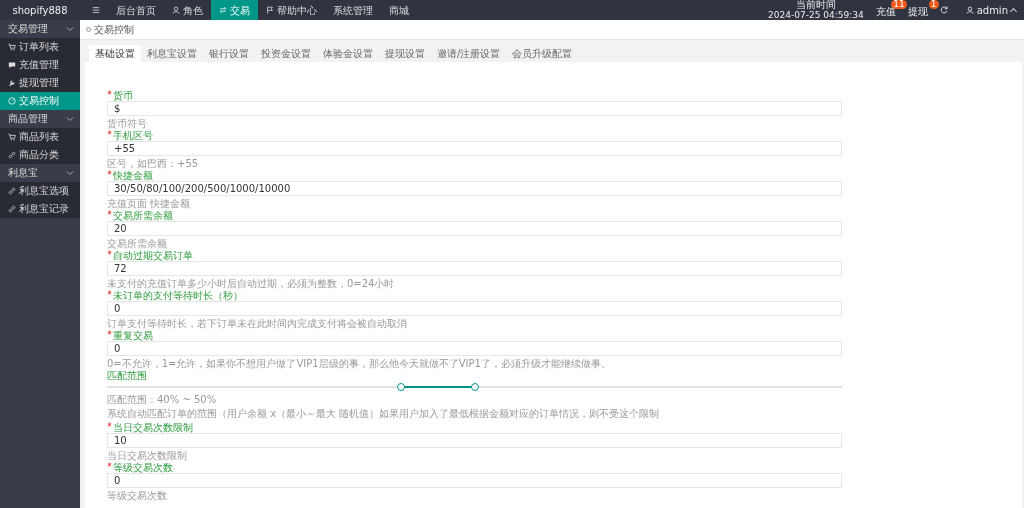  What do you see at coordinates (40, 155) in the screenshot?
I see `sidebar-item: 商品分类` at bounding box center [40, 155].